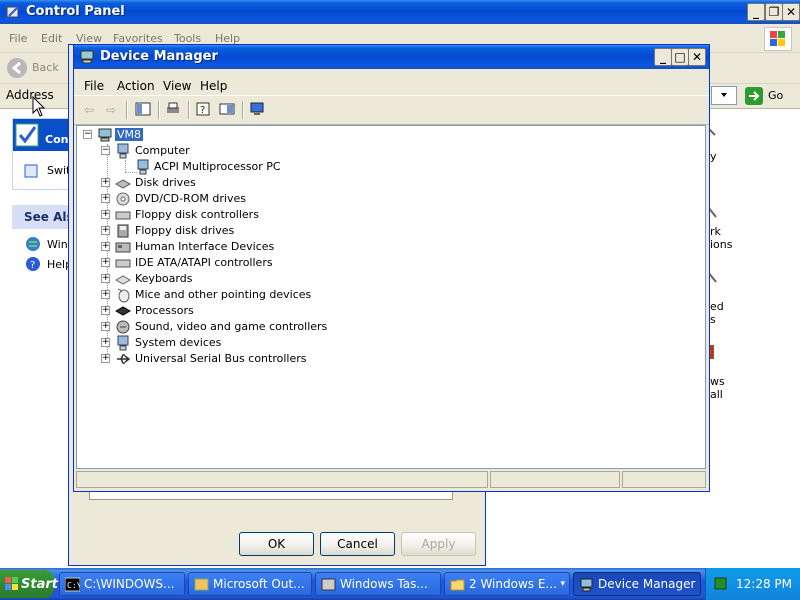  I want to click on back-icon: ⇦, so click(89, 110).